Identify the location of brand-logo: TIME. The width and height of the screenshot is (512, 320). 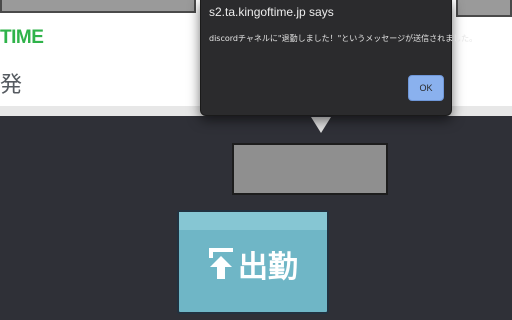
(22, 37).